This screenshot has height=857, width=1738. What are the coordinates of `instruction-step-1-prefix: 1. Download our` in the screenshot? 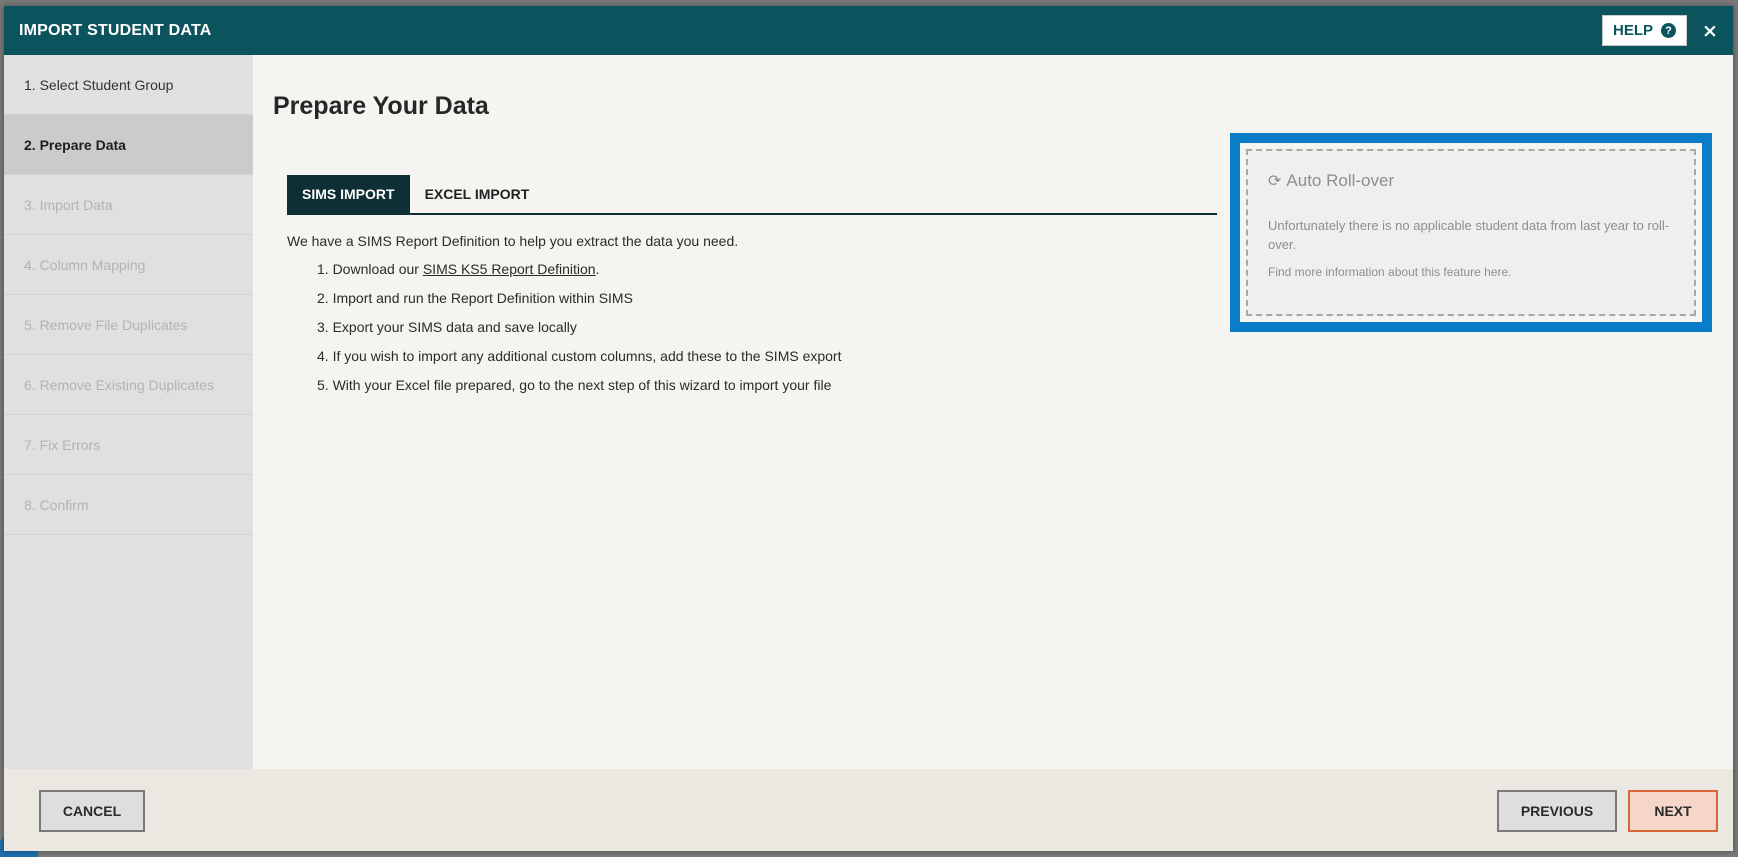 It's located at (370, 269).